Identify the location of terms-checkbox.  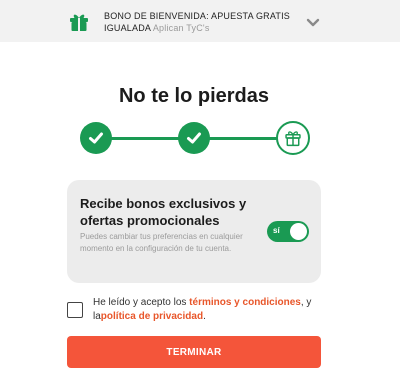
(75, 310).